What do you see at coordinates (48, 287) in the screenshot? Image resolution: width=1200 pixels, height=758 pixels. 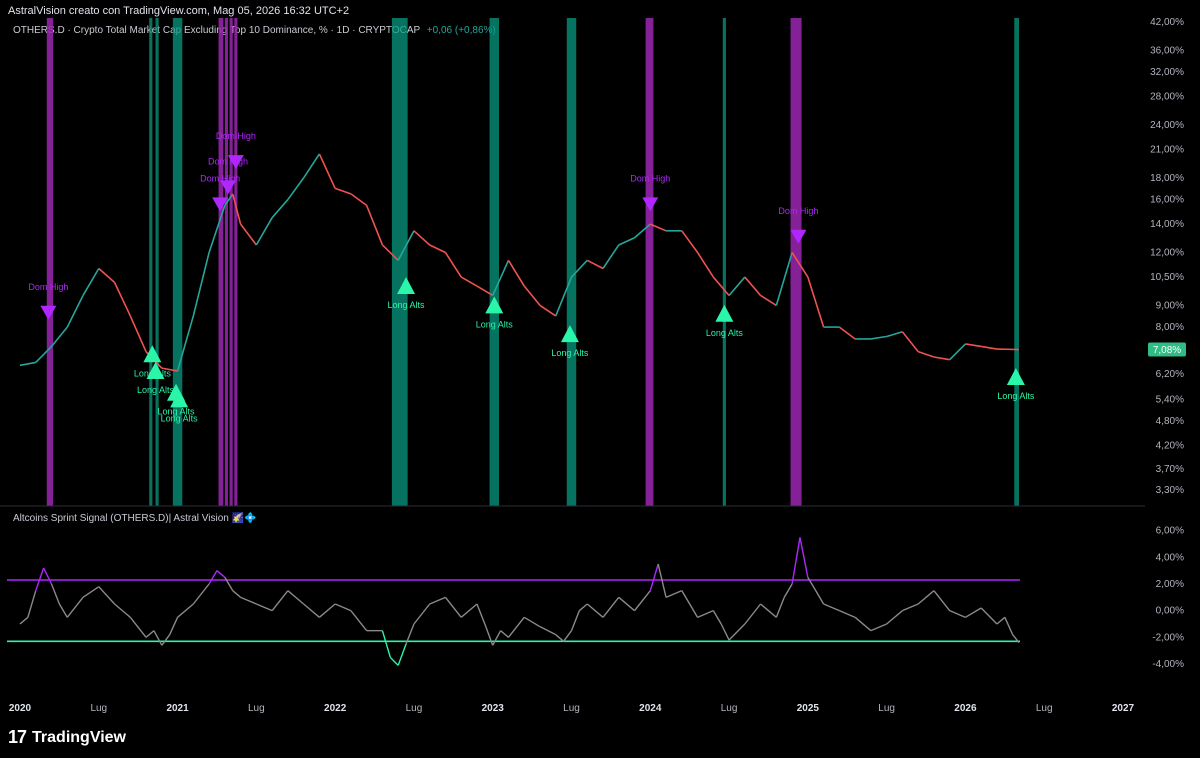 I see `dom-high-label-0: Dom High` at bounding box center [48, 287].